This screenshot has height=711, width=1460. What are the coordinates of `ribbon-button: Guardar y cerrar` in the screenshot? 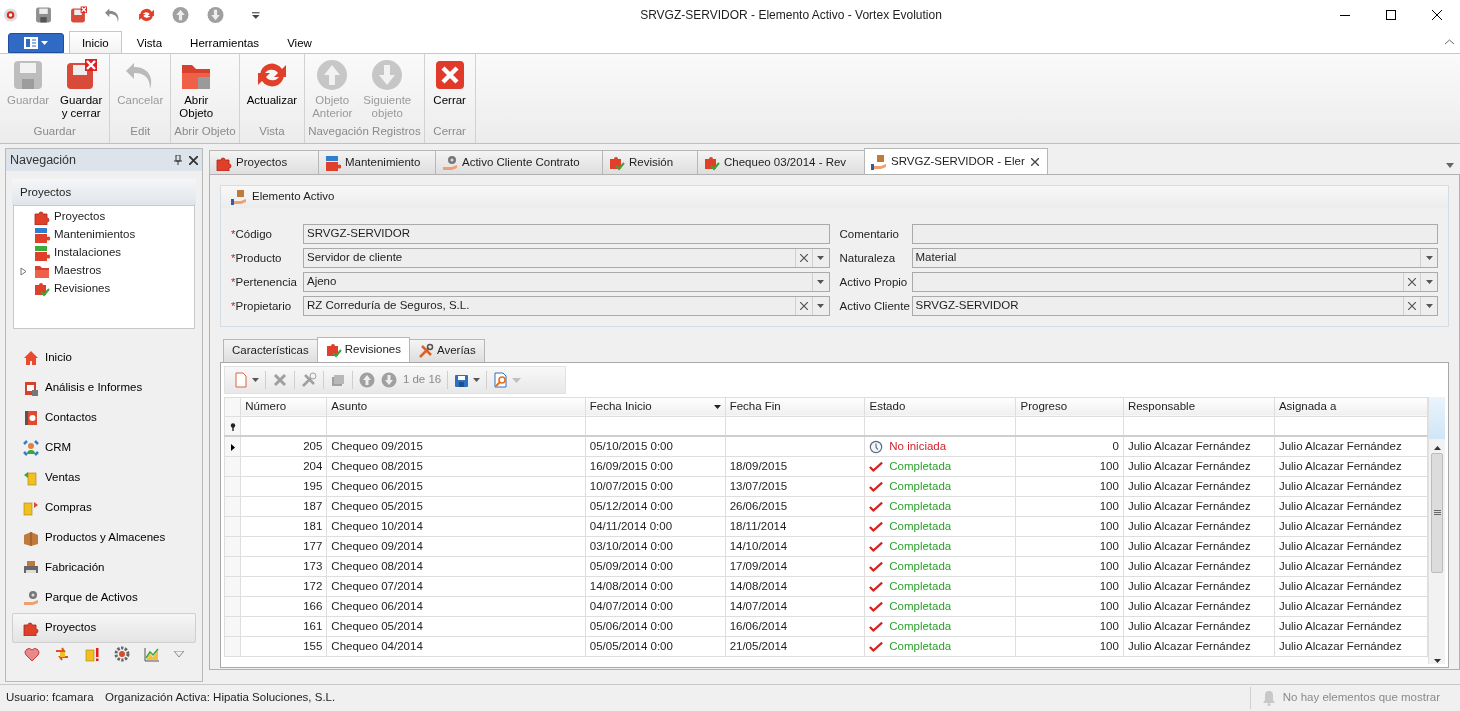 It's located at (81, 89).